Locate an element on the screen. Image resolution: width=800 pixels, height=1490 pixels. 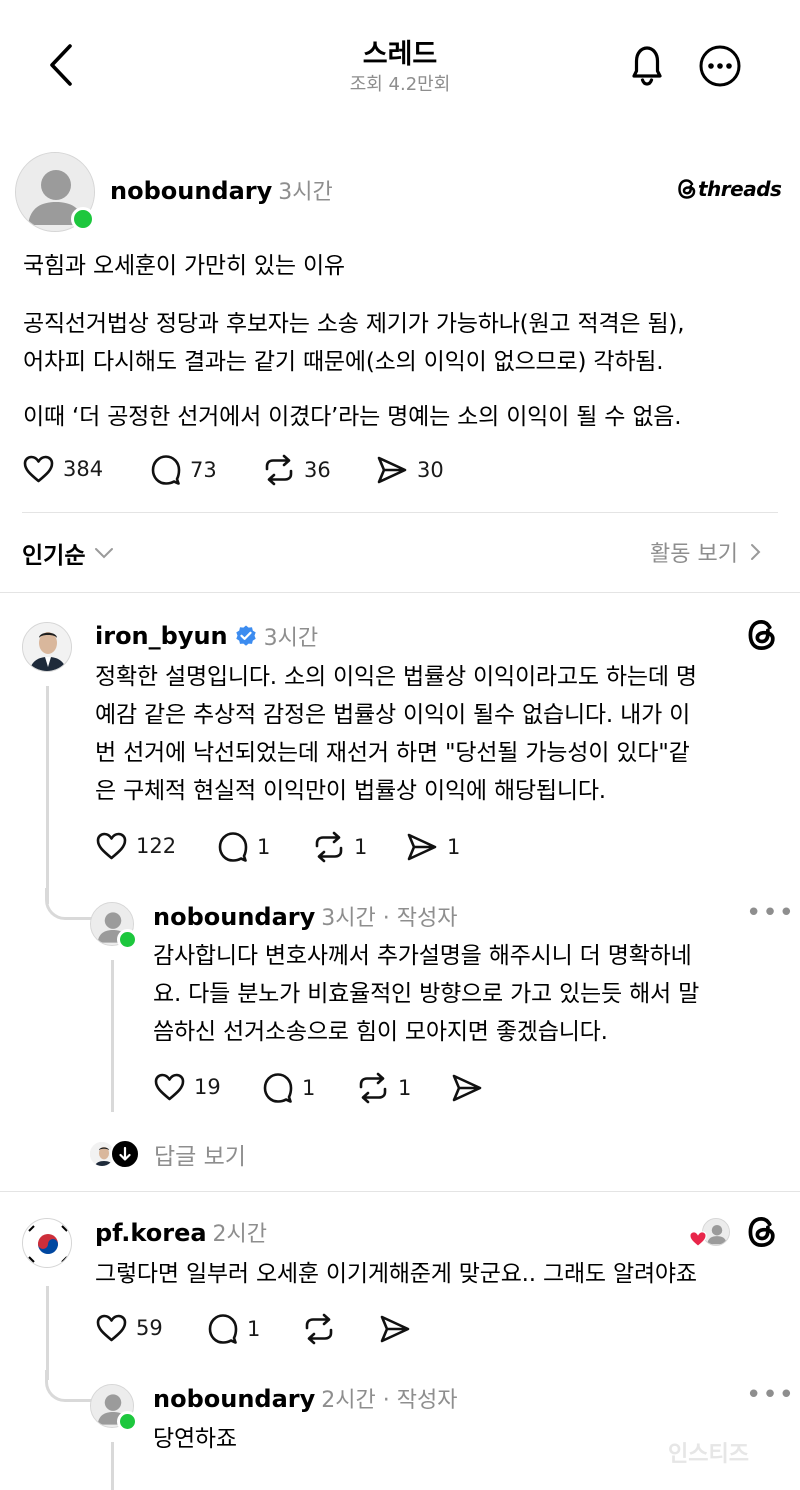
like-count: 384 is located at coordinates (83, 469).